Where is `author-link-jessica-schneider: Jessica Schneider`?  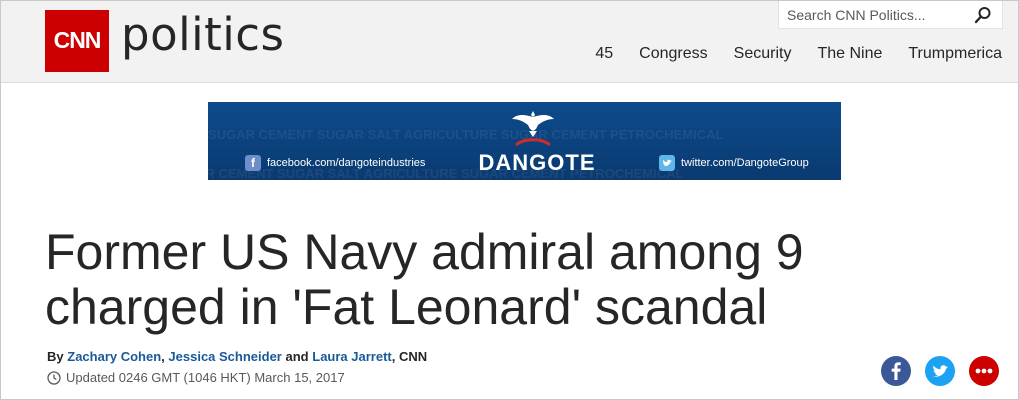 author-link-jessica-schneider: Jessica Schneider is located at coordinates (224, 356).